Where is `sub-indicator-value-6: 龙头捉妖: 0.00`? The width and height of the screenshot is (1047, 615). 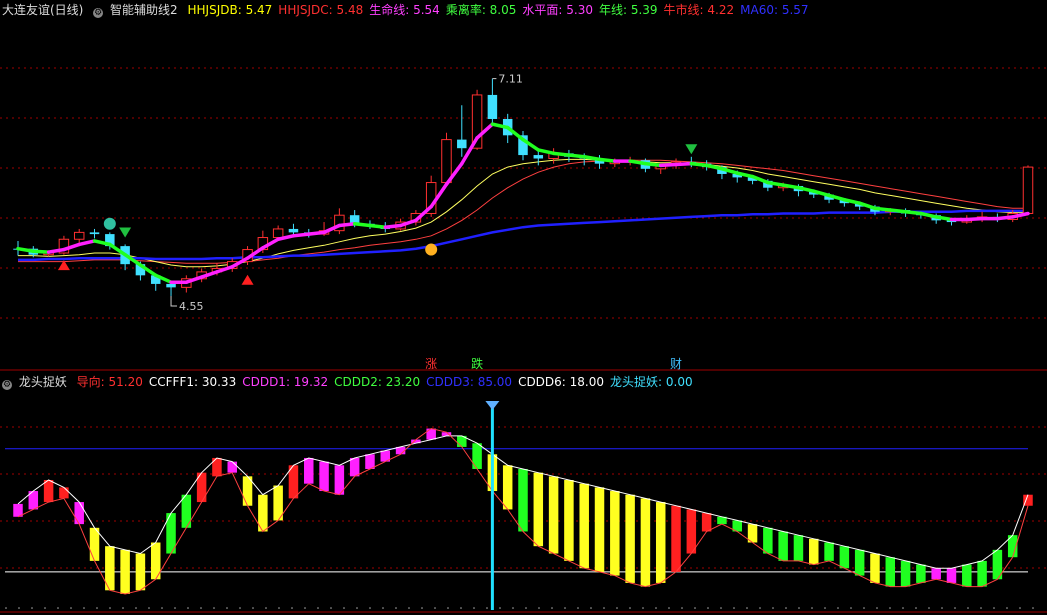
sub-indicator-value-6: 龙头捉妖: 0.00 is located at coordinates (651, 382).